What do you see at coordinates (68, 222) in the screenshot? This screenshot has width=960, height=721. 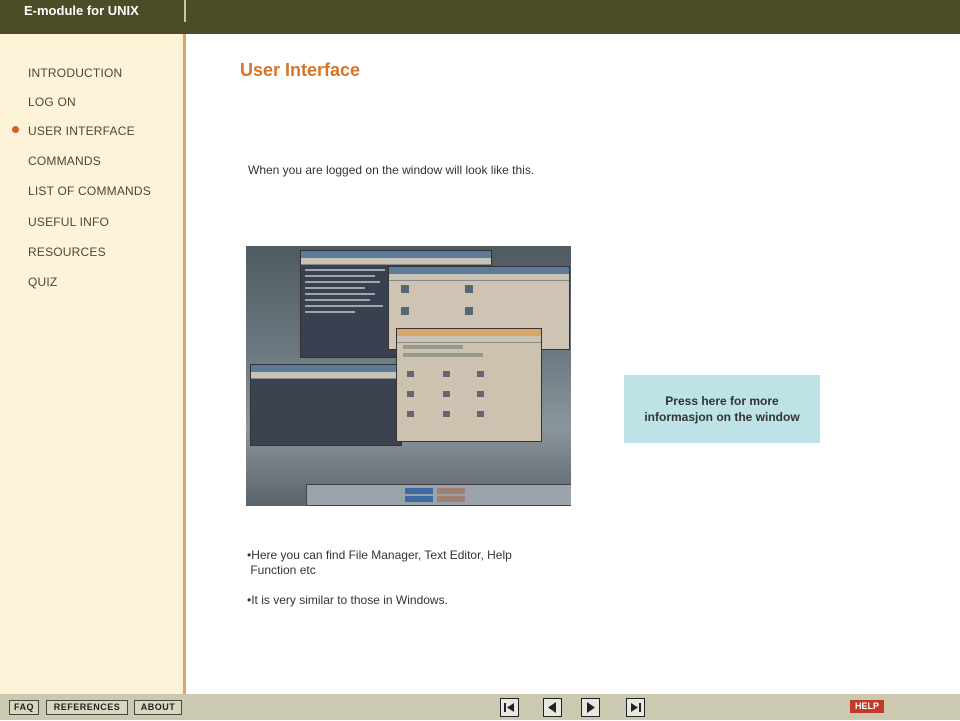 I see `sidebar-item-useful-info: USEFUL INFO` at bounding box center [68, 222].